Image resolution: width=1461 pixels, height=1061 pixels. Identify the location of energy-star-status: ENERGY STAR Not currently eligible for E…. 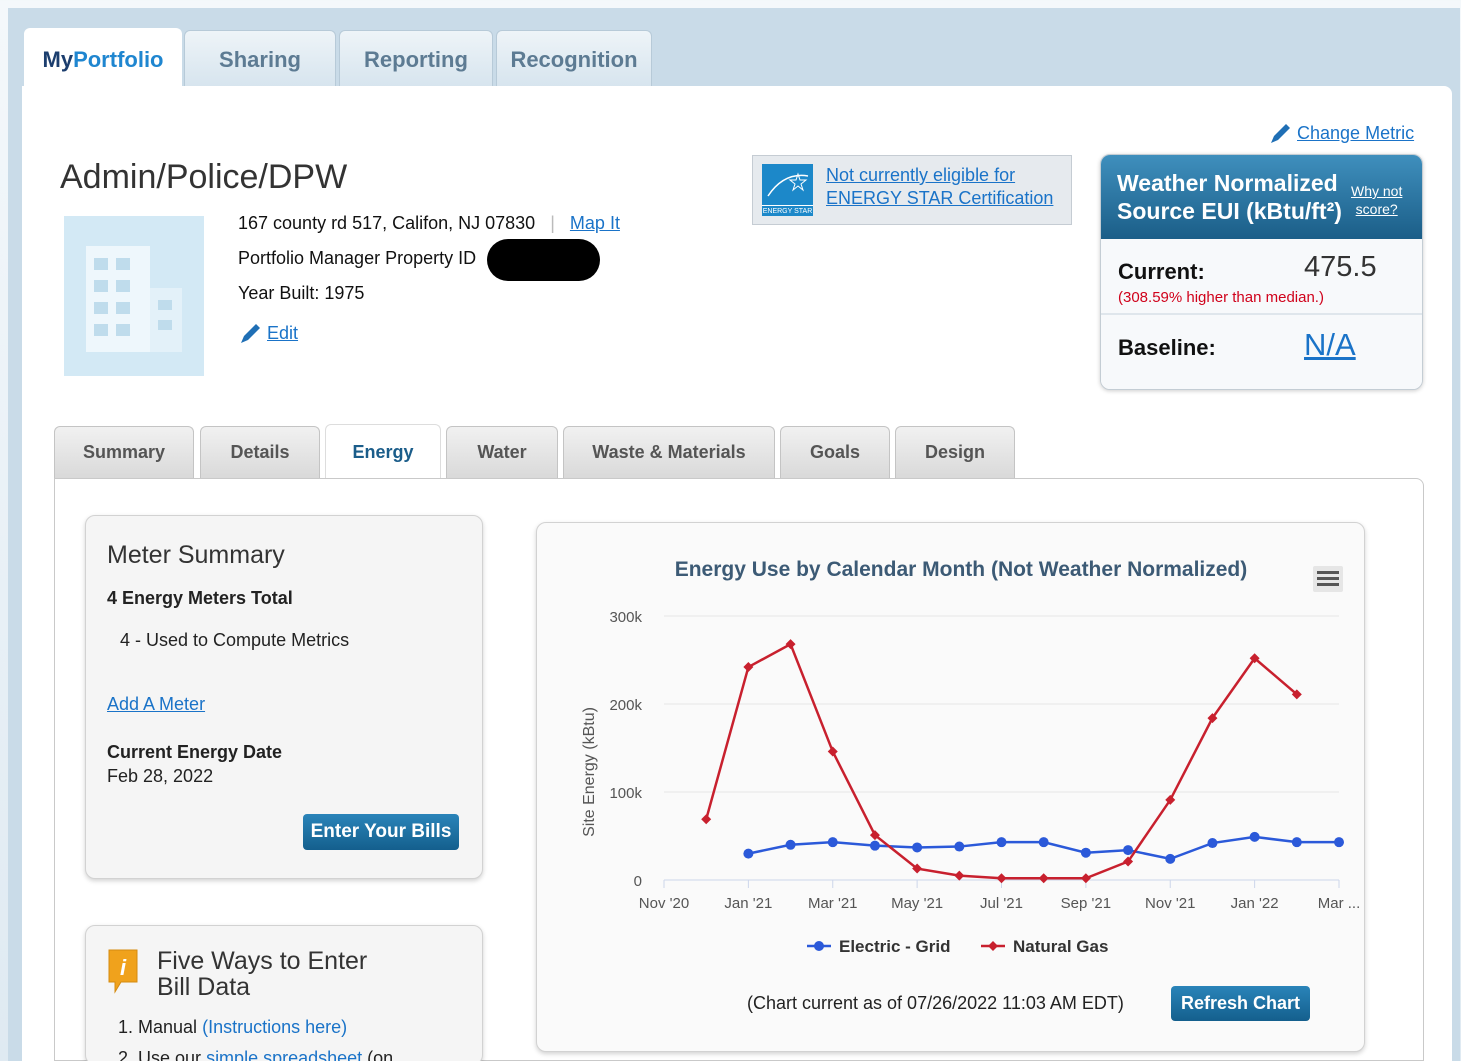
(912, 190).